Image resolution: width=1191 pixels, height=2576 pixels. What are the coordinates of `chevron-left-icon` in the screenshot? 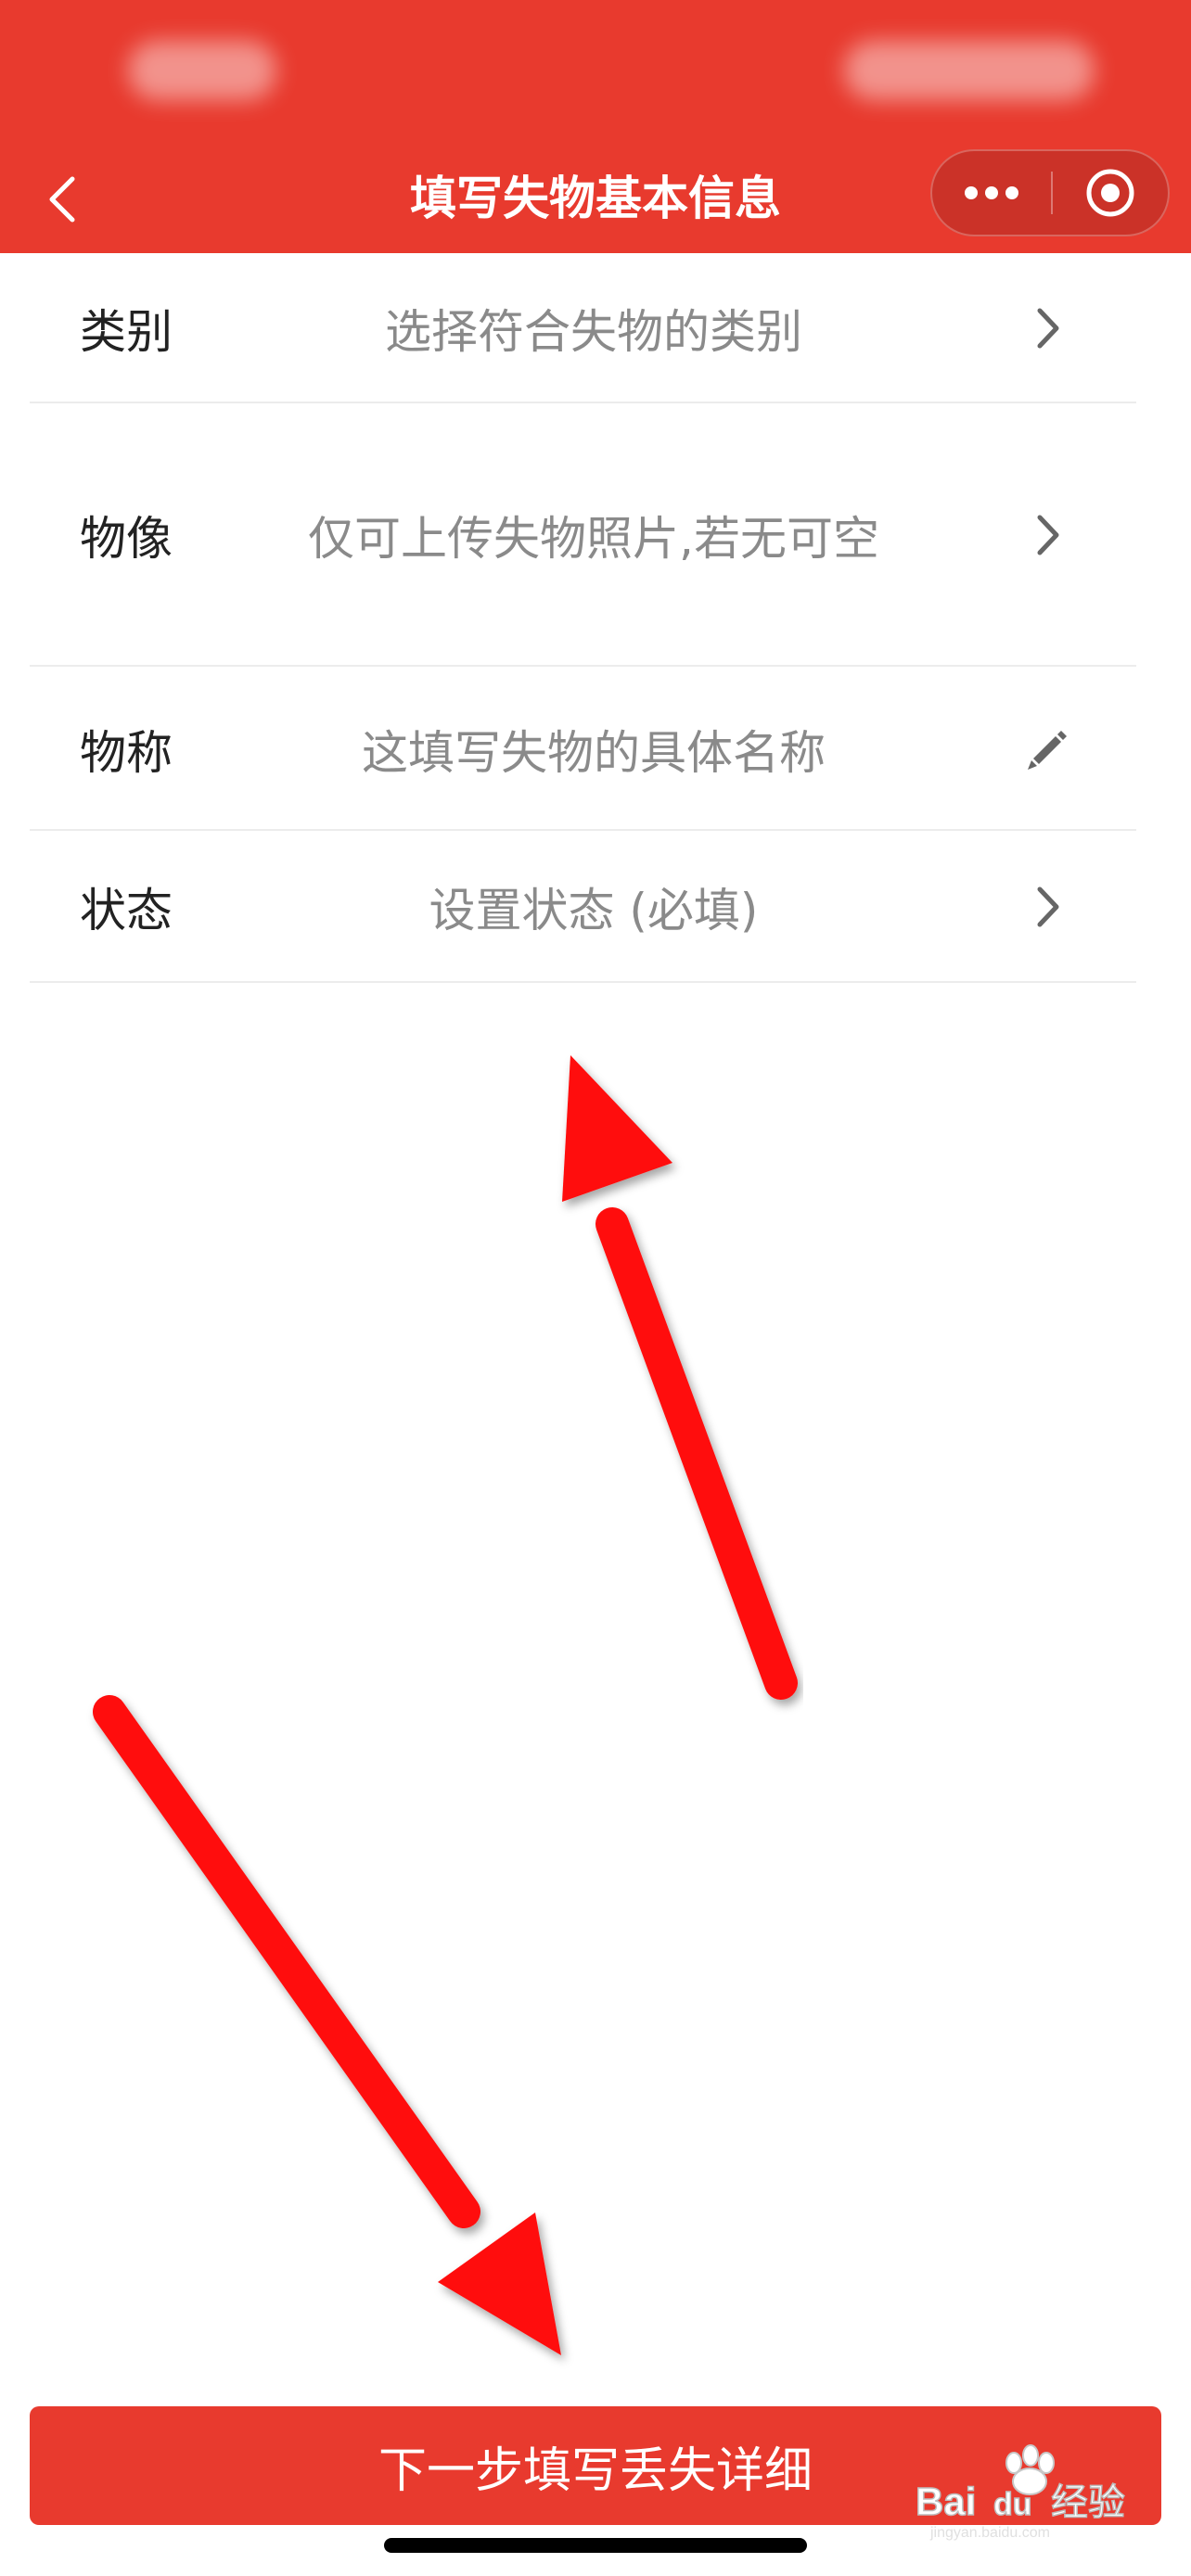 It's located at (62, 199).